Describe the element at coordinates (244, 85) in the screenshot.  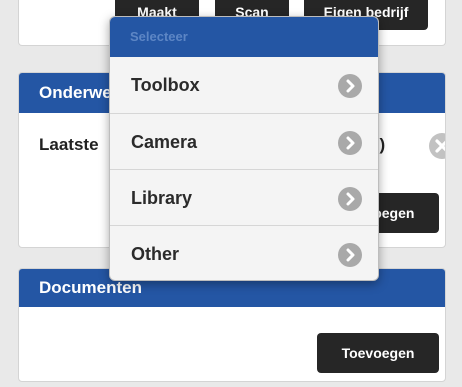
I see `menu-item-toolbox: Toolbox` at that location.